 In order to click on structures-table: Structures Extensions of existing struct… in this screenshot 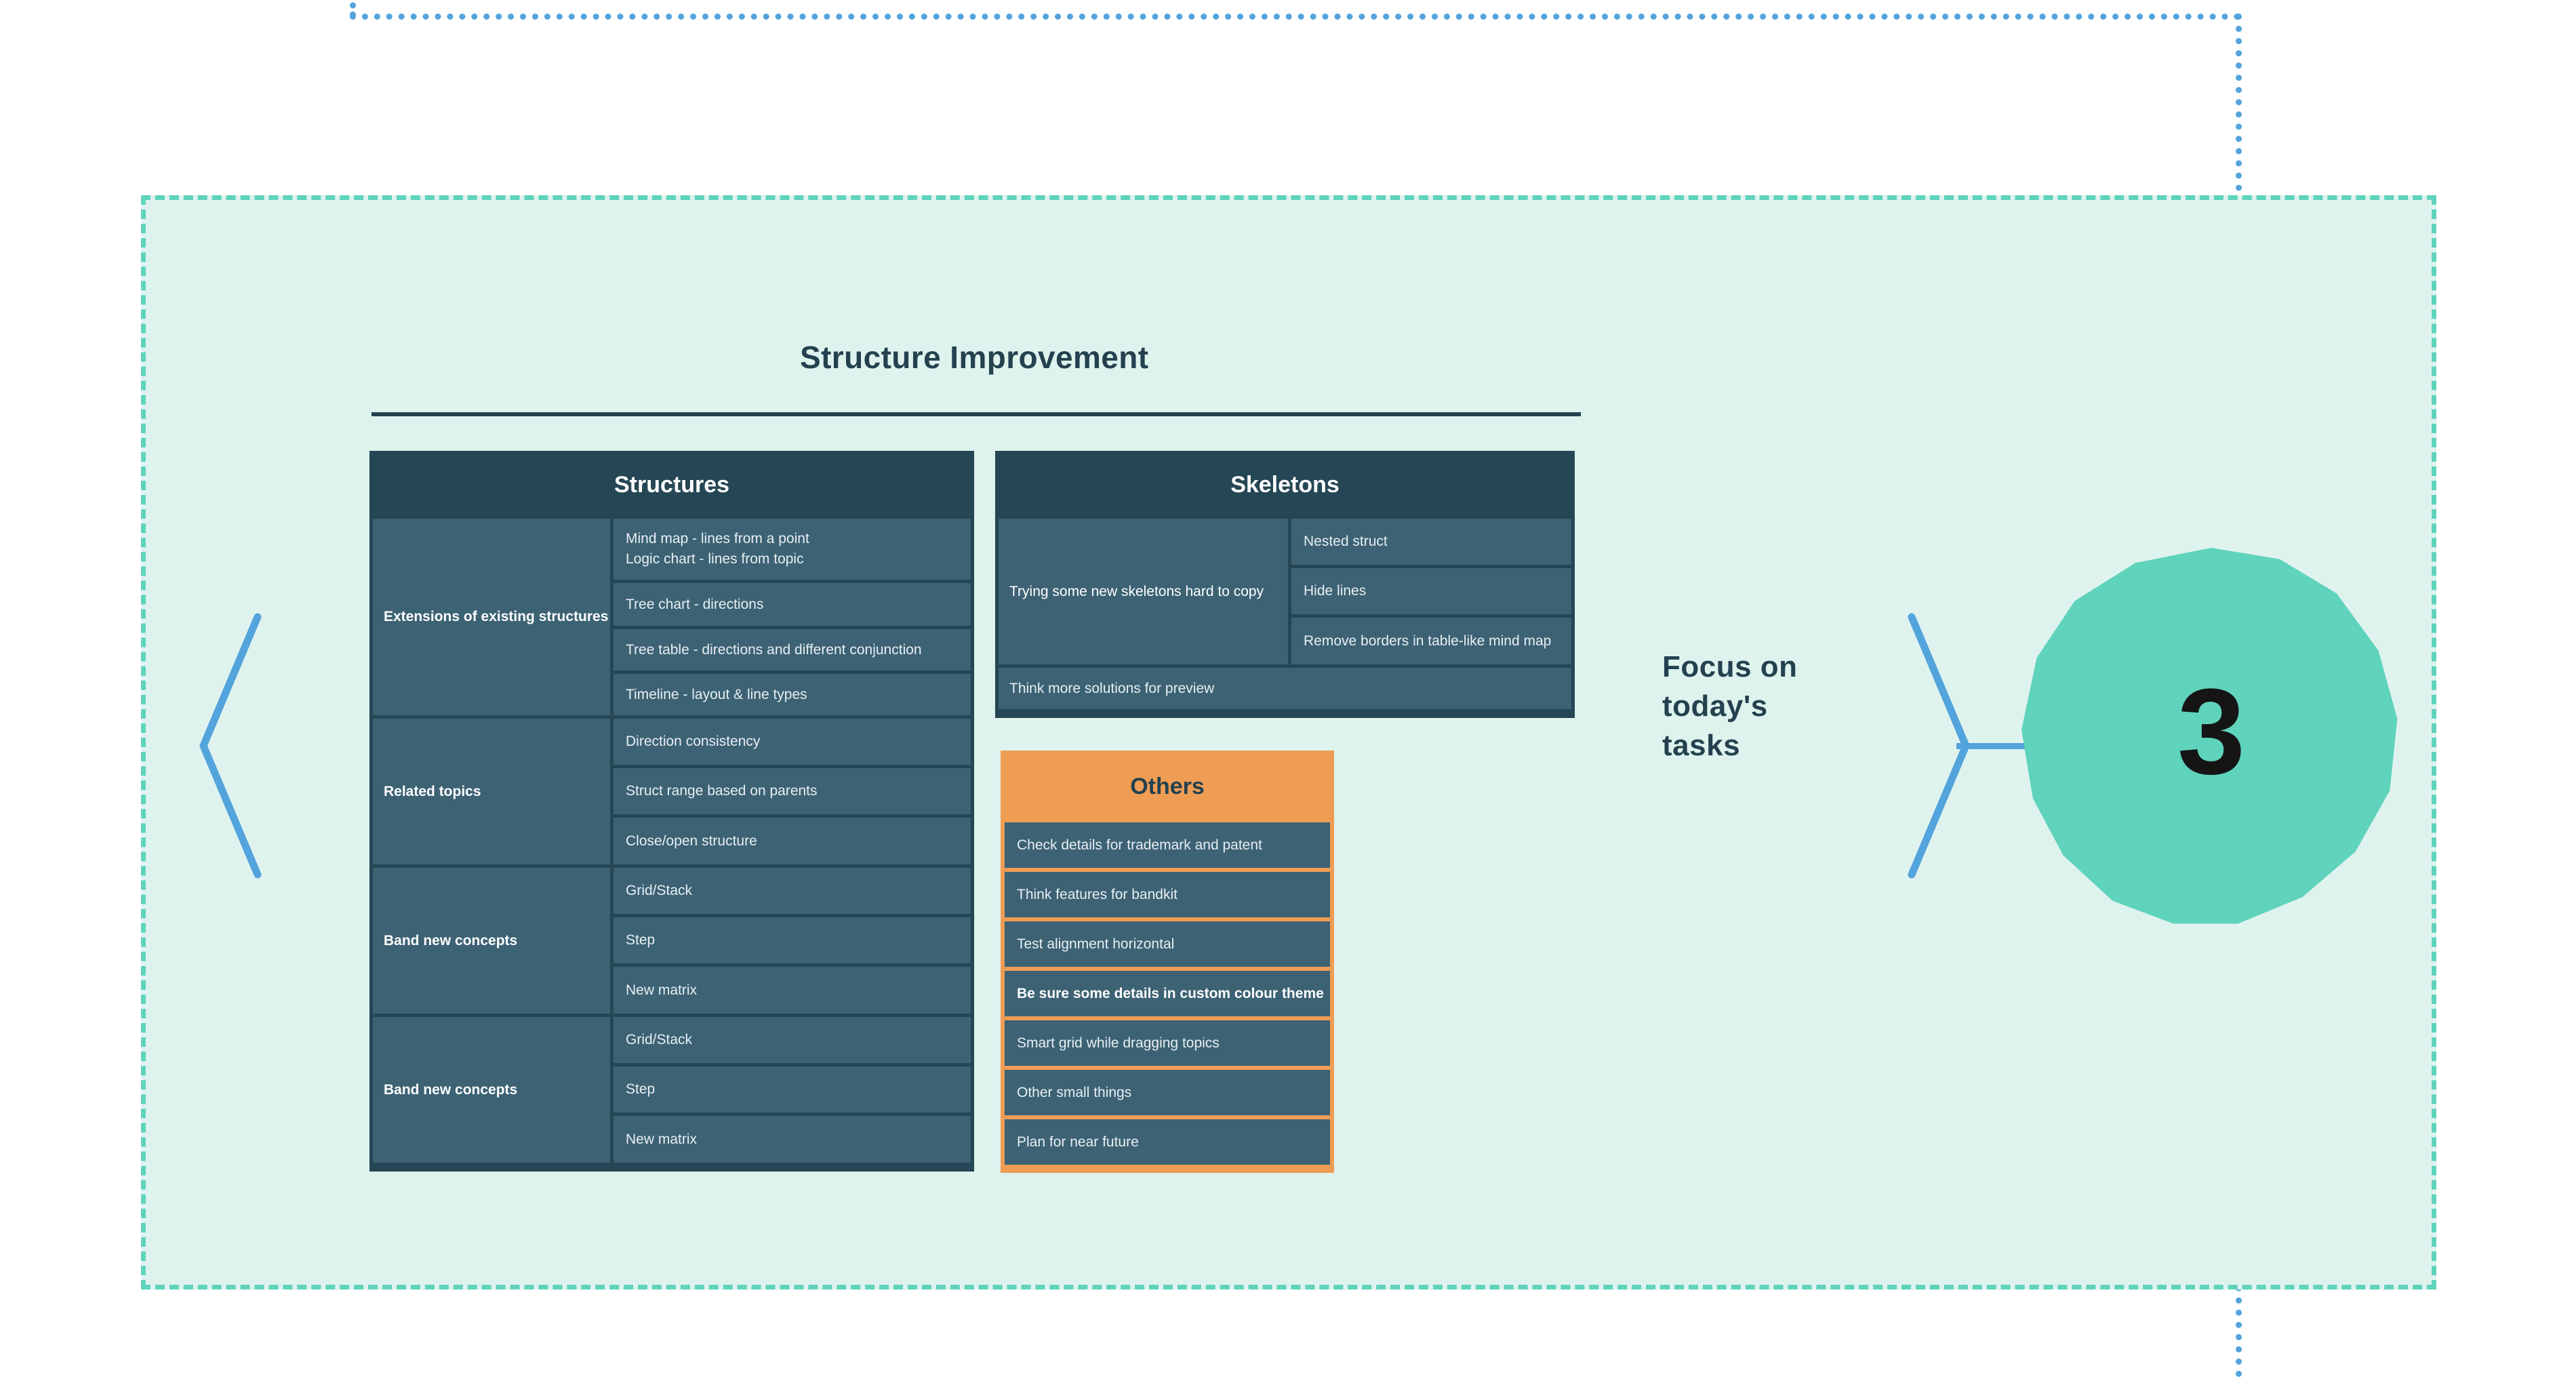, I will do `click(671, 811)`.